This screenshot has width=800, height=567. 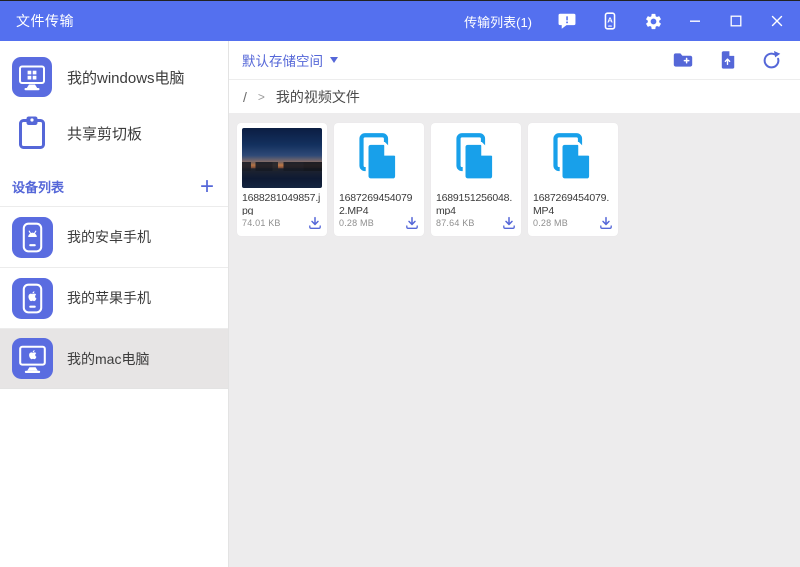 What do you see at coordinates (771, 60) in the screenshot?
I see `refresh-icon` at bounding box center [771, 60].